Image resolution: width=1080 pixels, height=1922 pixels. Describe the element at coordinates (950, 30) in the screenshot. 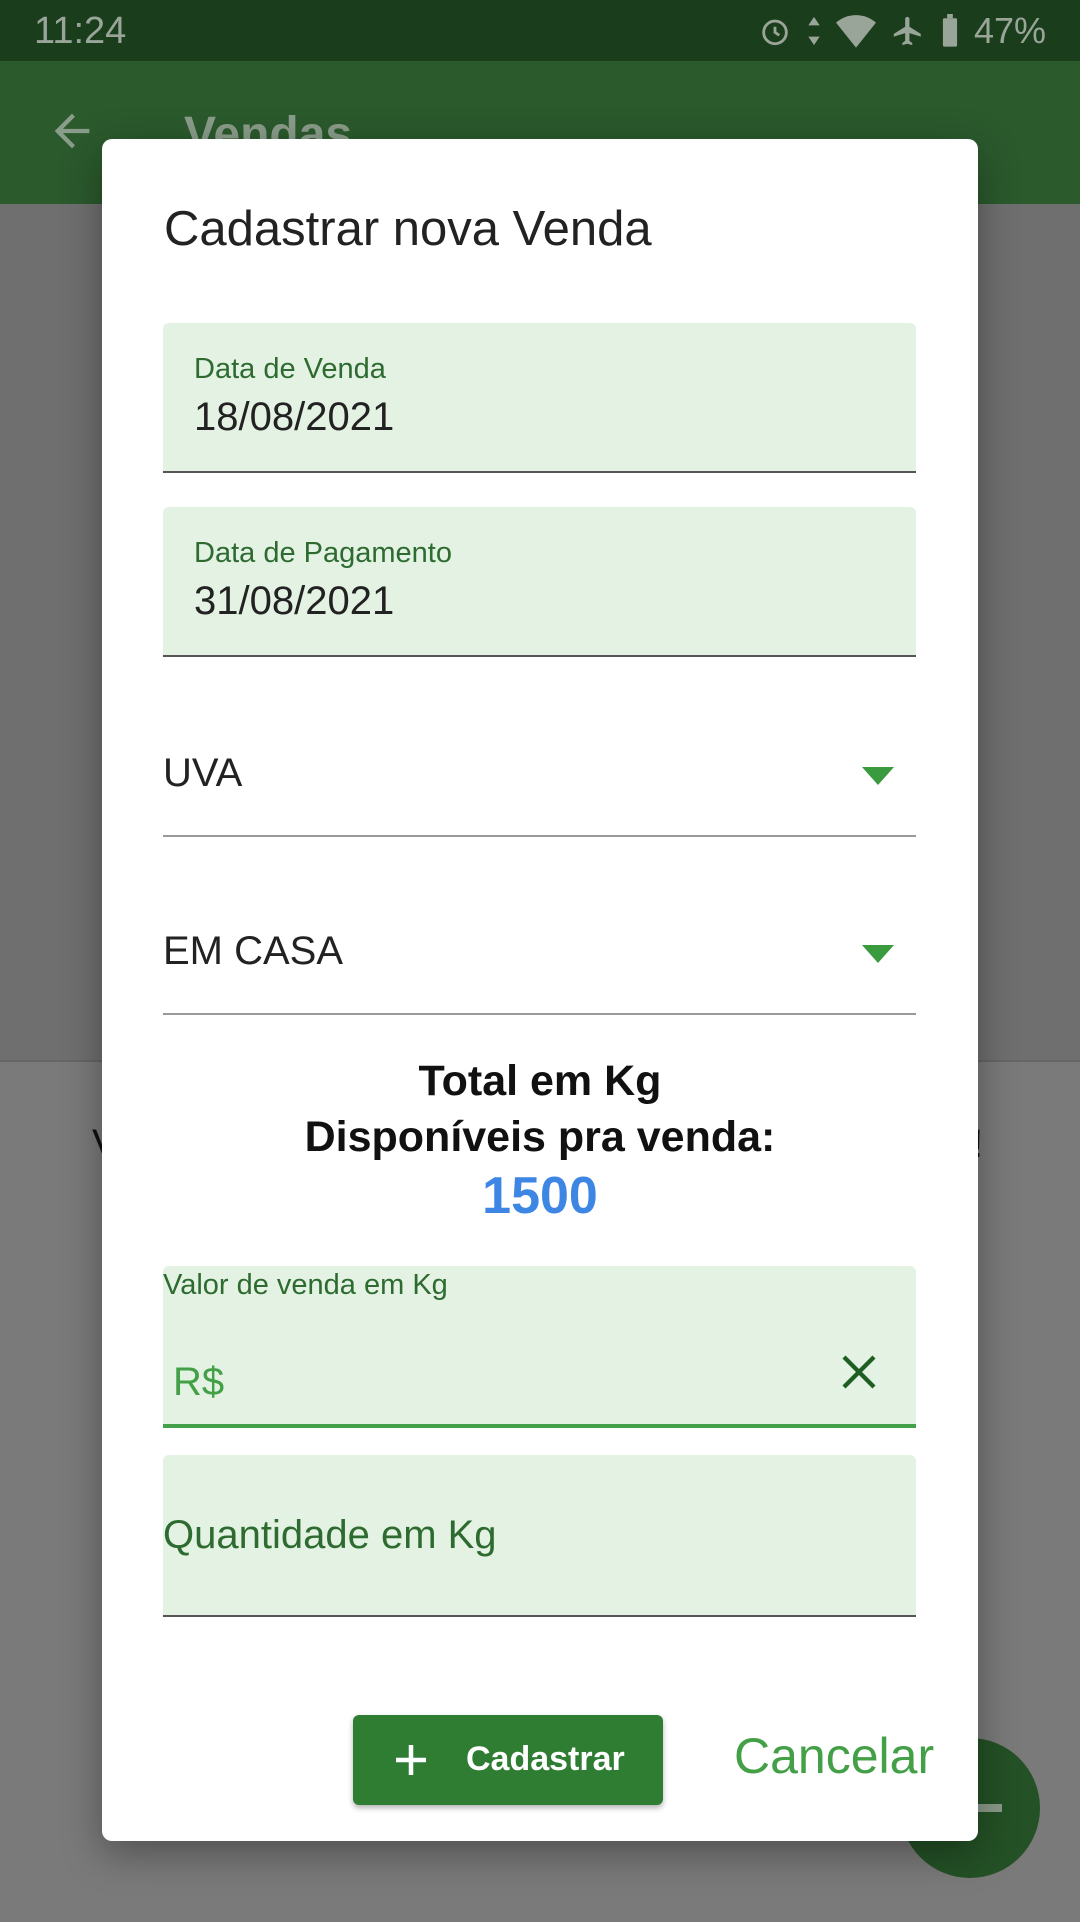

I see `battery-icon` at that location.